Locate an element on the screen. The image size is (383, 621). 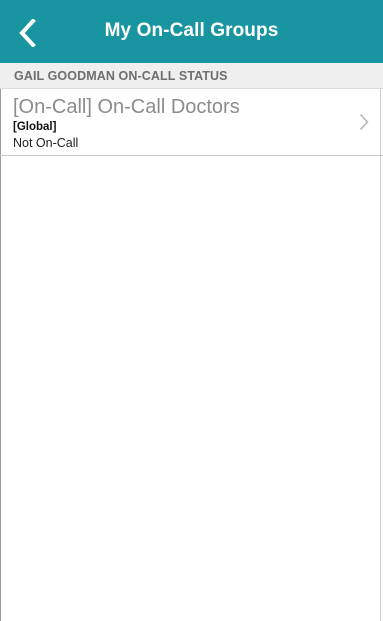
group-name: [On-Call] On-Call Doctors is located at coordinates (126, 107).